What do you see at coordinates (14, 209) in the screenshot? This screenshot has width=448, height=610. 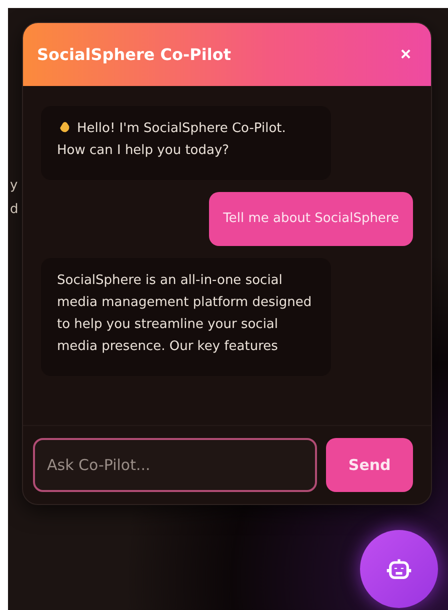 I see `background-text: d` at bounding box center [14, 209].